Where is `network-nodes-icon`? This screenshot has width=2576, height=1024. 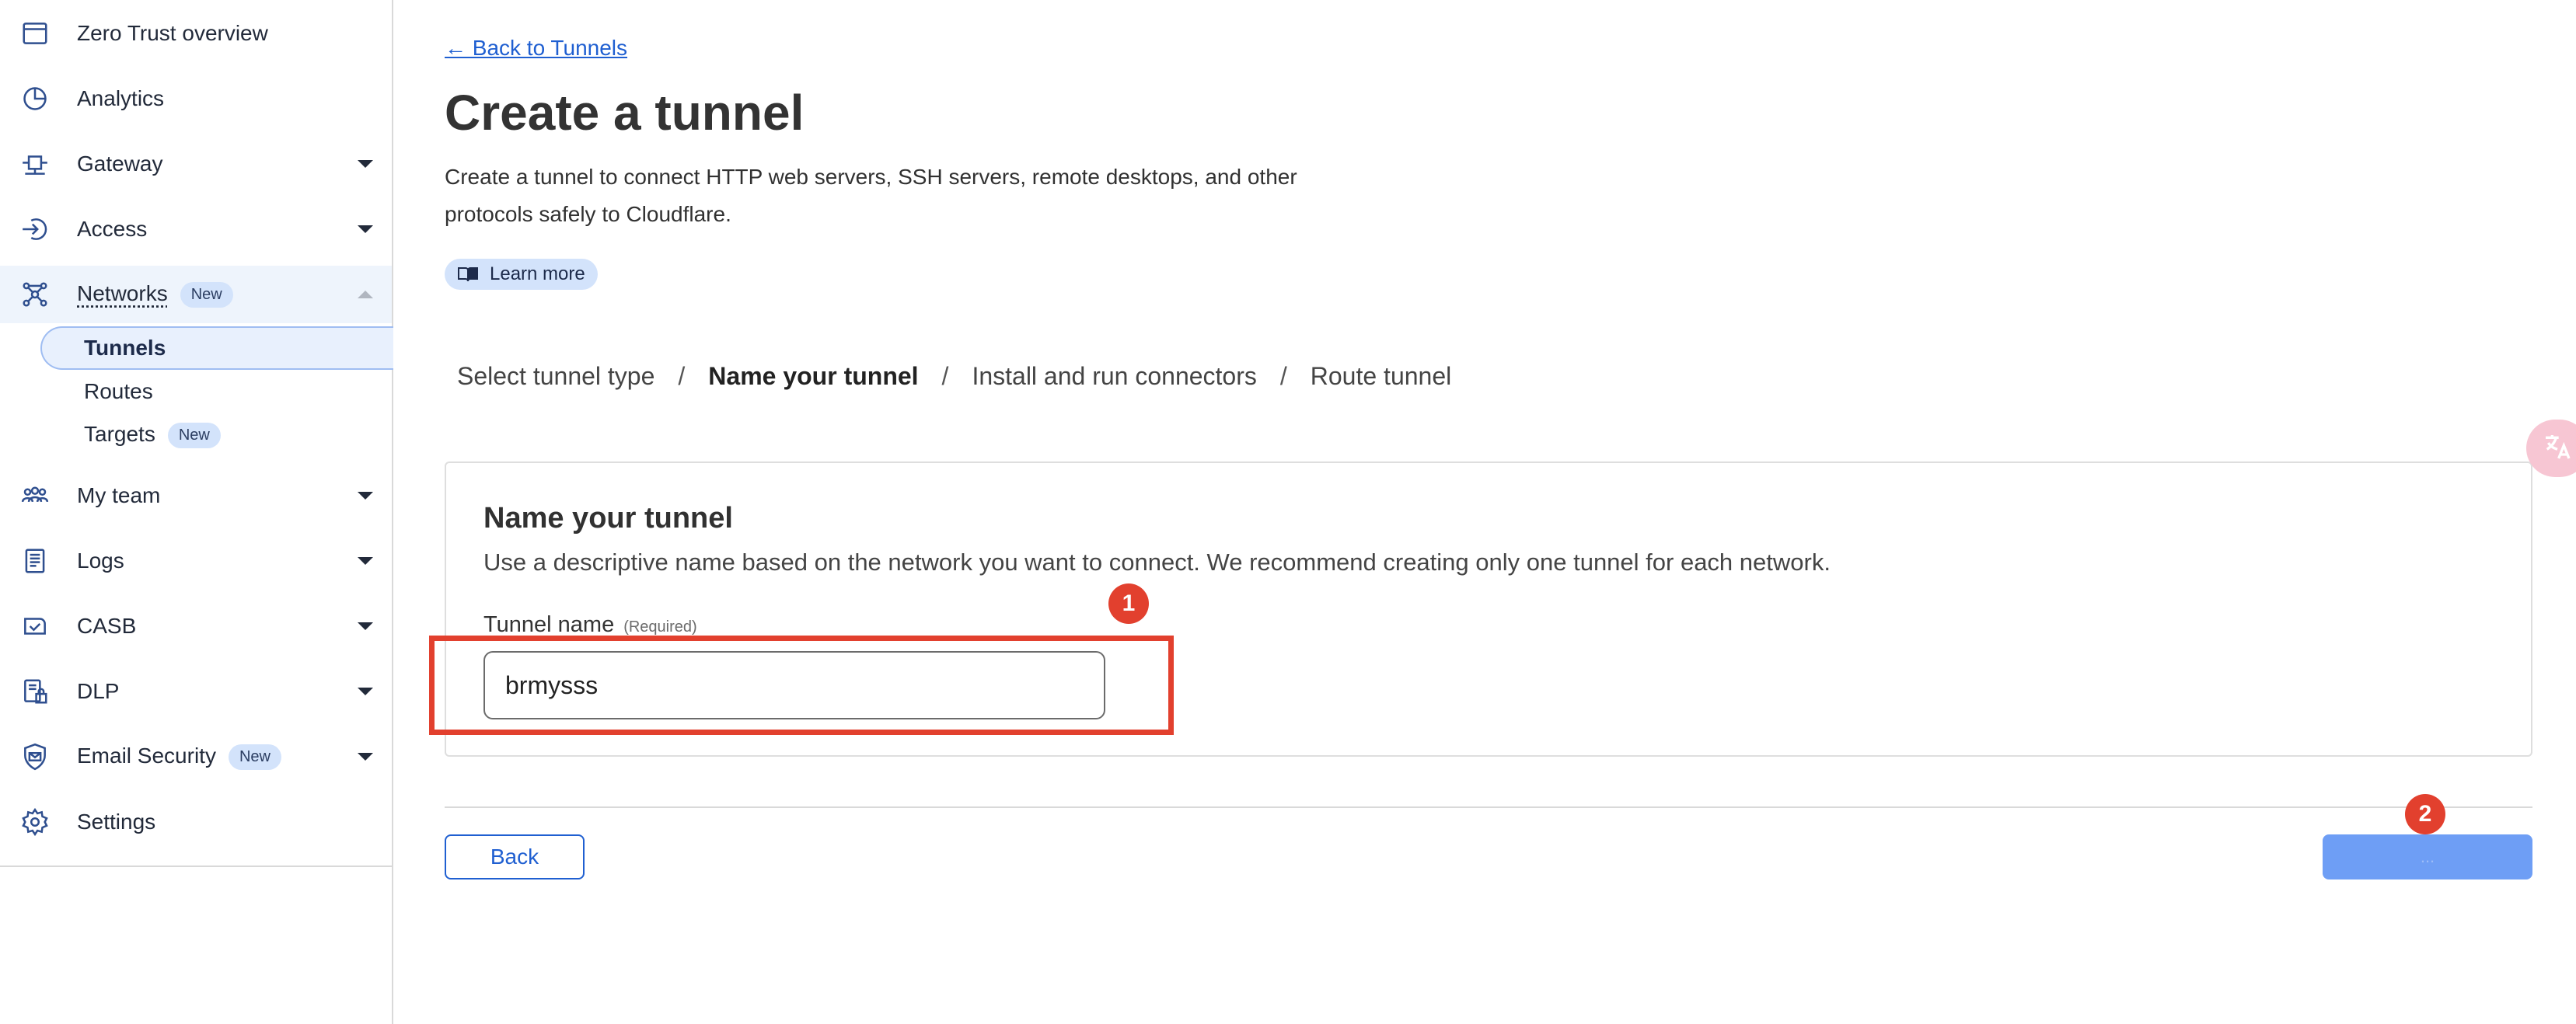
network-nodes-icon is located at coordinates (35, 294).